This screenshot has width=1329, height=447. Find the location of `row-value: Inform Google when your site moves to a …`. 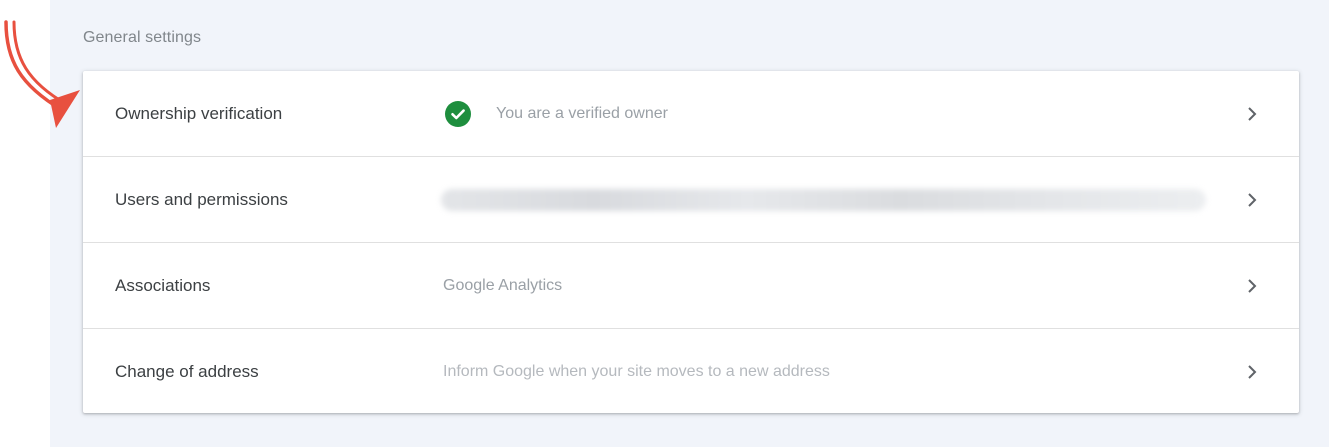

row-value: Inform Google when your site moves to a … is located at coordinates (636, 371).